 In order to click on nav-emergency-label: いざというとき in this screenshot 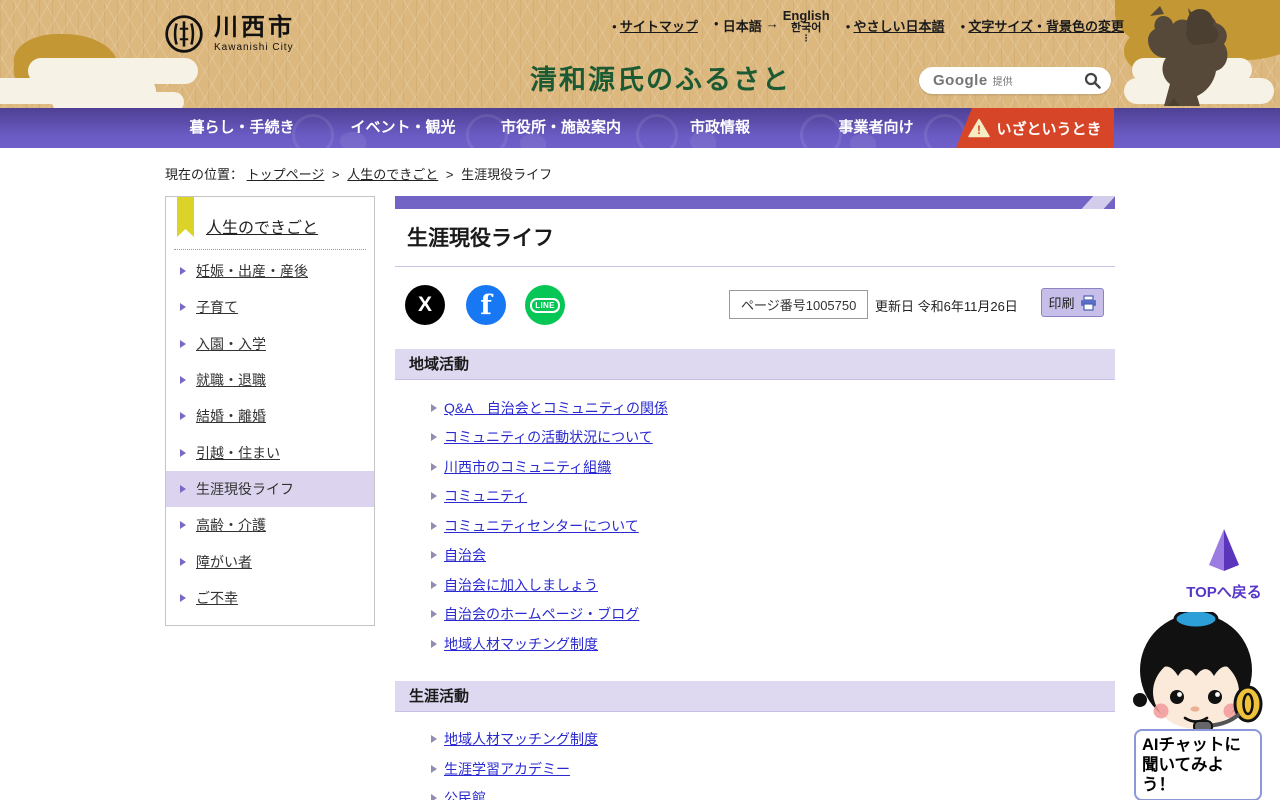, I will do `click(1049, 129)`.